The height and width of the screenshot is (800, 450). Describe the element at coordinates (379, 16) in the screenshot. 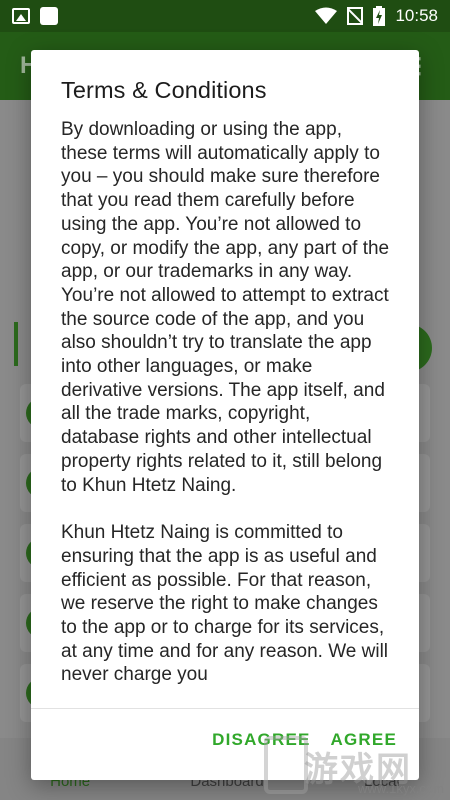

I see `battery-charging-icon` at that location.